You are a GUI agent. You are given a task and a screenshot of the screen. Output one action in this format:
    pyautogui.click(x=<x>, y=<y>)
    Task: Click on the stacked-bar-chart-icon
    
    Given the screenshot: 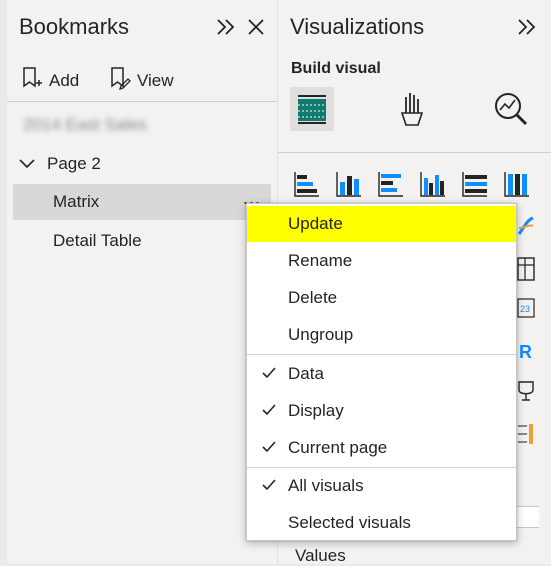 What is the action you would take?
    pyautogui.click(x=307, y=184)
    